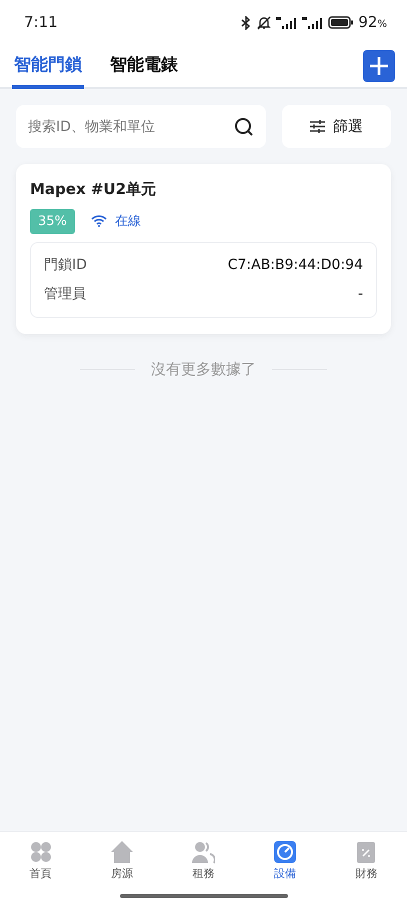  I want to click on status-time: 7:11, so click(41, 23).